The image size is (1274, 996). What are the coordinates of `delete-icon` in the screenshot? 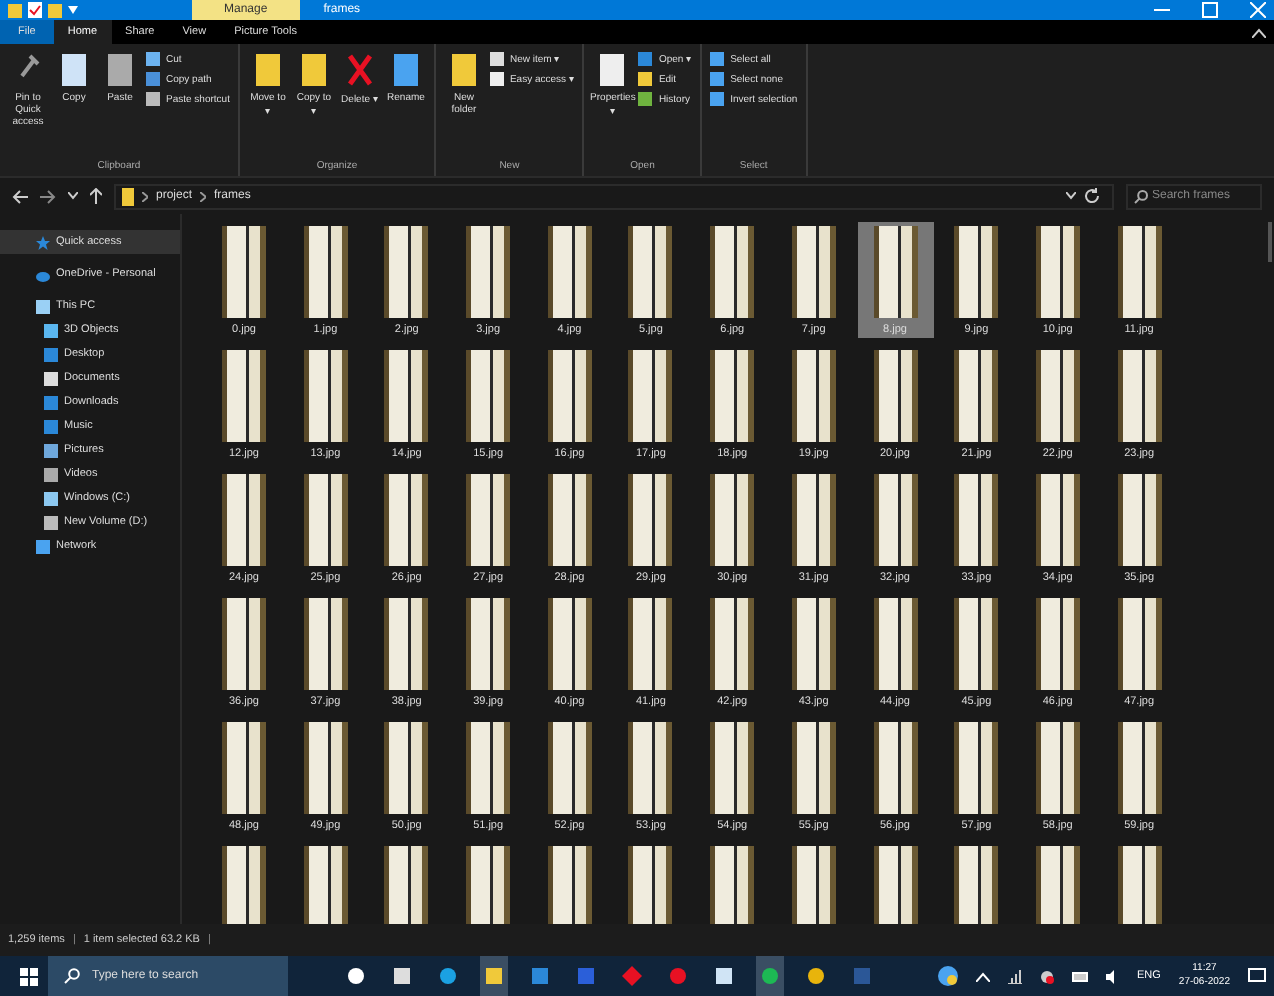 It's located at (359, 70).